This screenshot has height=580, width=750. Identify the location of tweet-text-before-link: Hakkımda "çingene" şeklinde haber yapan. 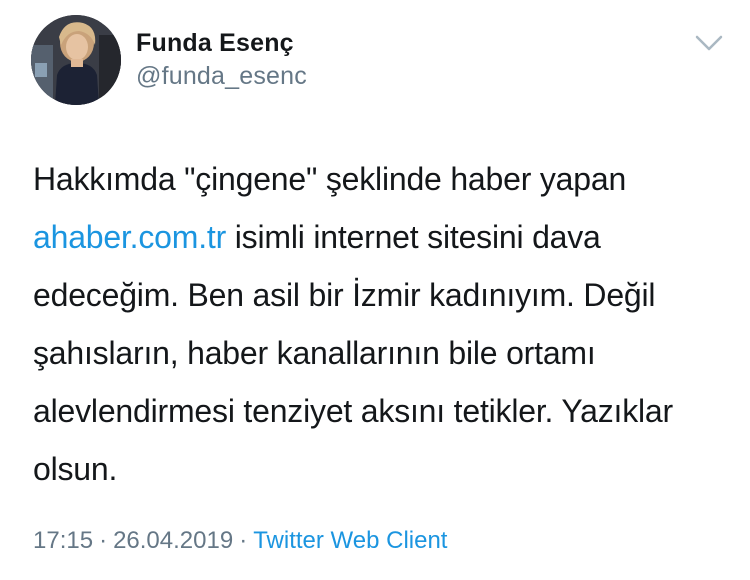
(330, 179).